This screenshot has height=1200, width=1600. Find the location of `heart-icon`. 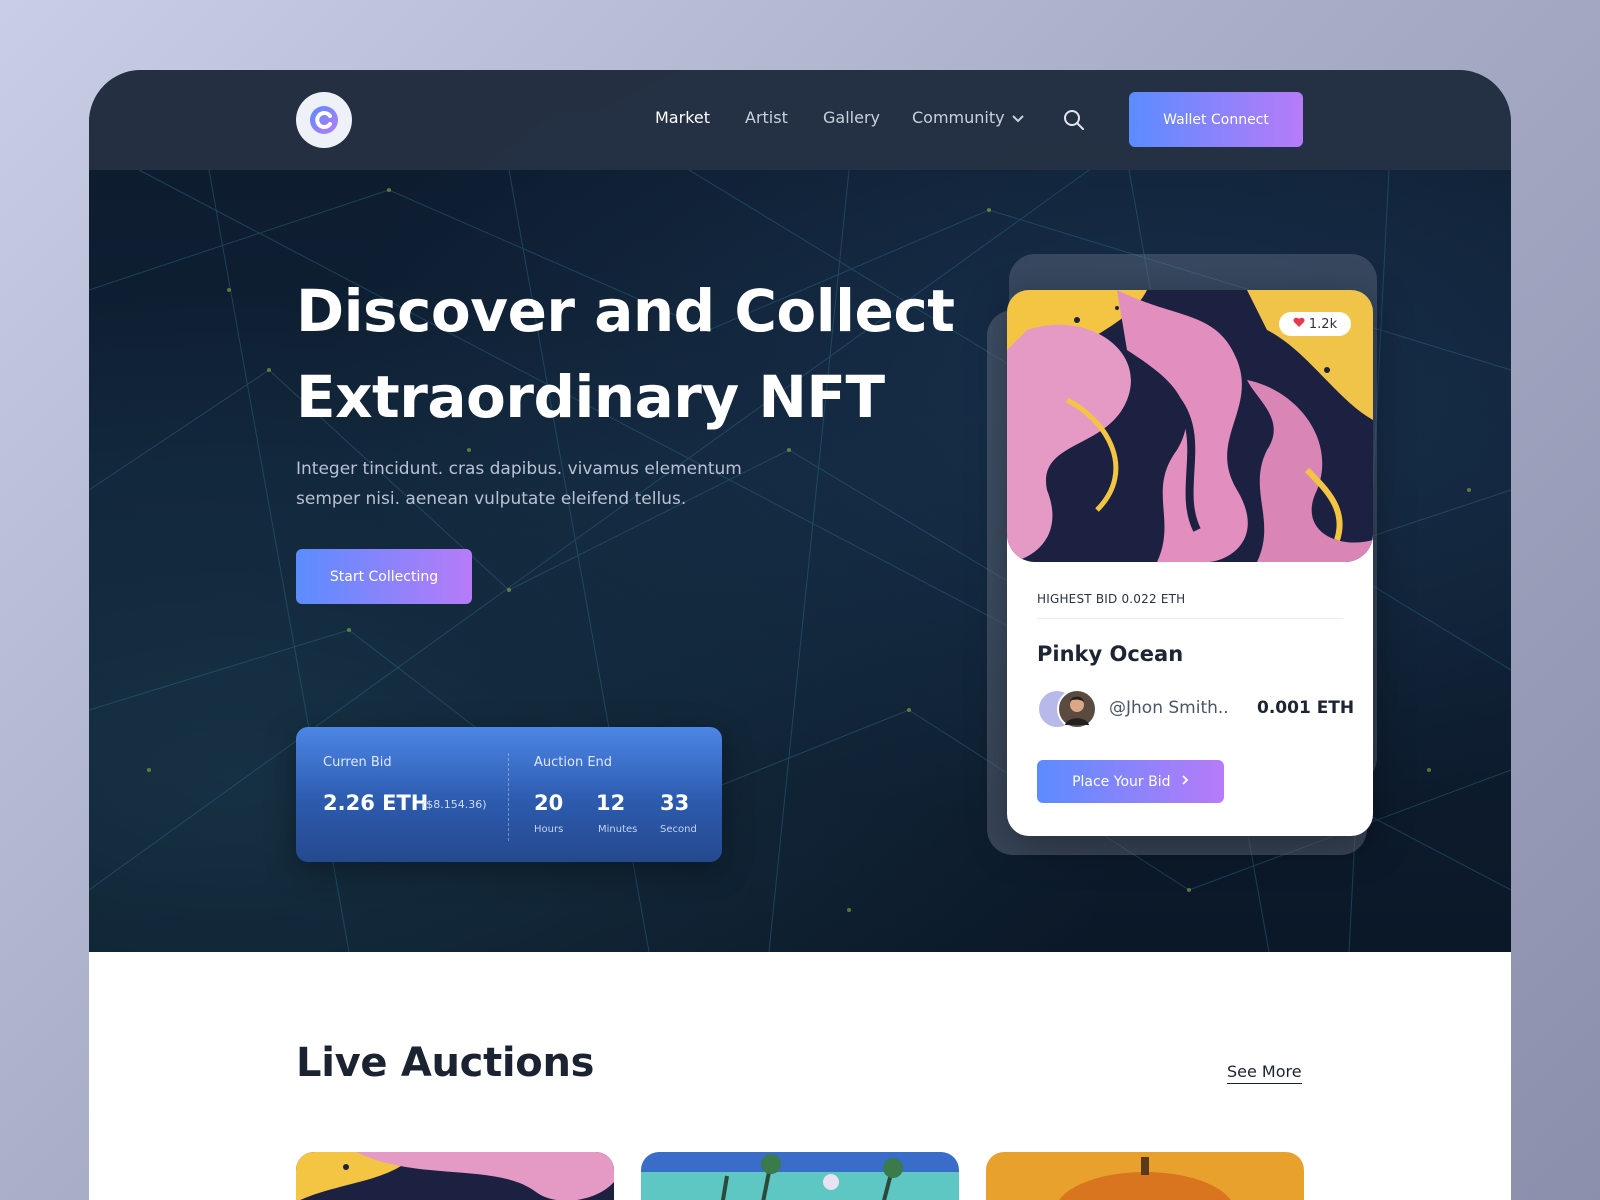

heart-icon is located at coordinates (1299, 324).